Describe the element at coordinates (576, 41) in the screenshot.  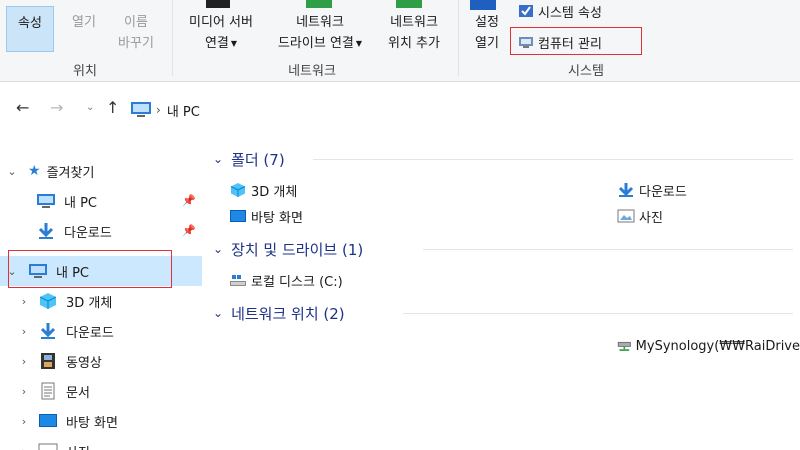
I see `computer-management-highlight` at that location.